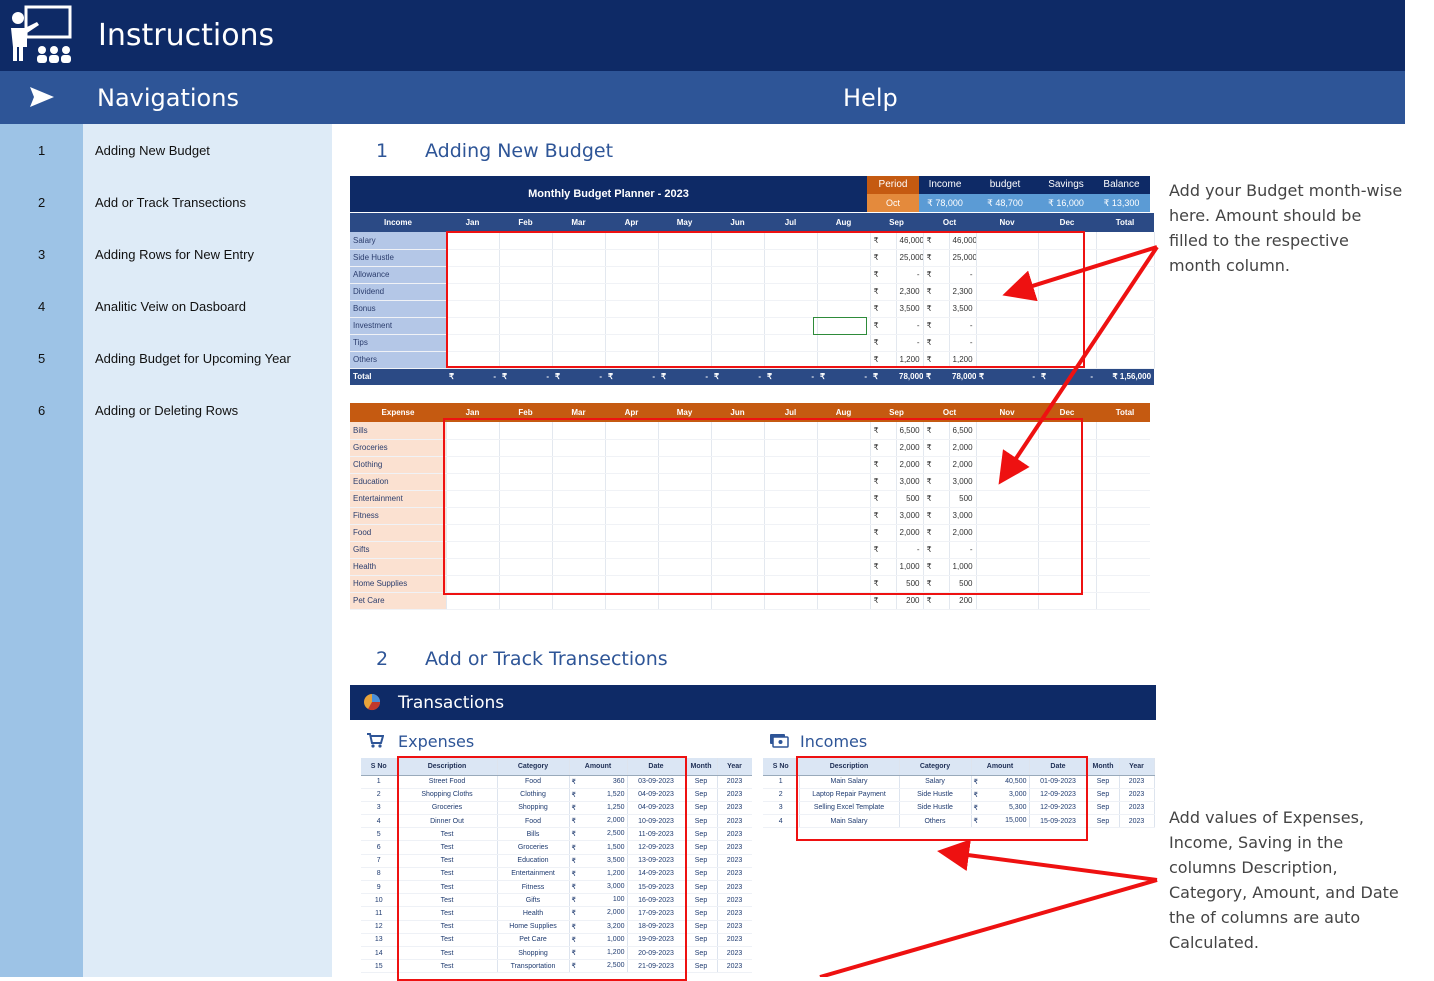 Image resolution: width=1434 pixels, height=981 pixels. What do you see at coordinates (1080, 273) in the screenshot?
I see `arrow-to-income` at bounding box center [1080, 273].